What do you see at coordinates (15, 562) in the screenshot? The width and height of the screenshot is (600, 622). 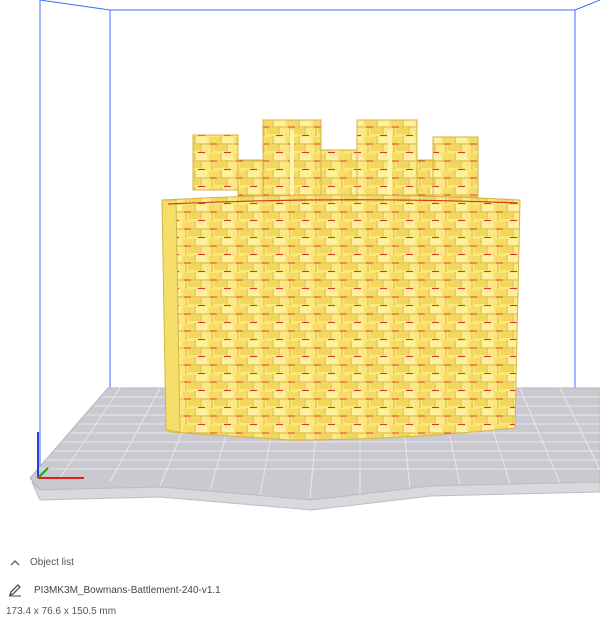 I see `chevron-up-icon` at bounding box center [15, 562].